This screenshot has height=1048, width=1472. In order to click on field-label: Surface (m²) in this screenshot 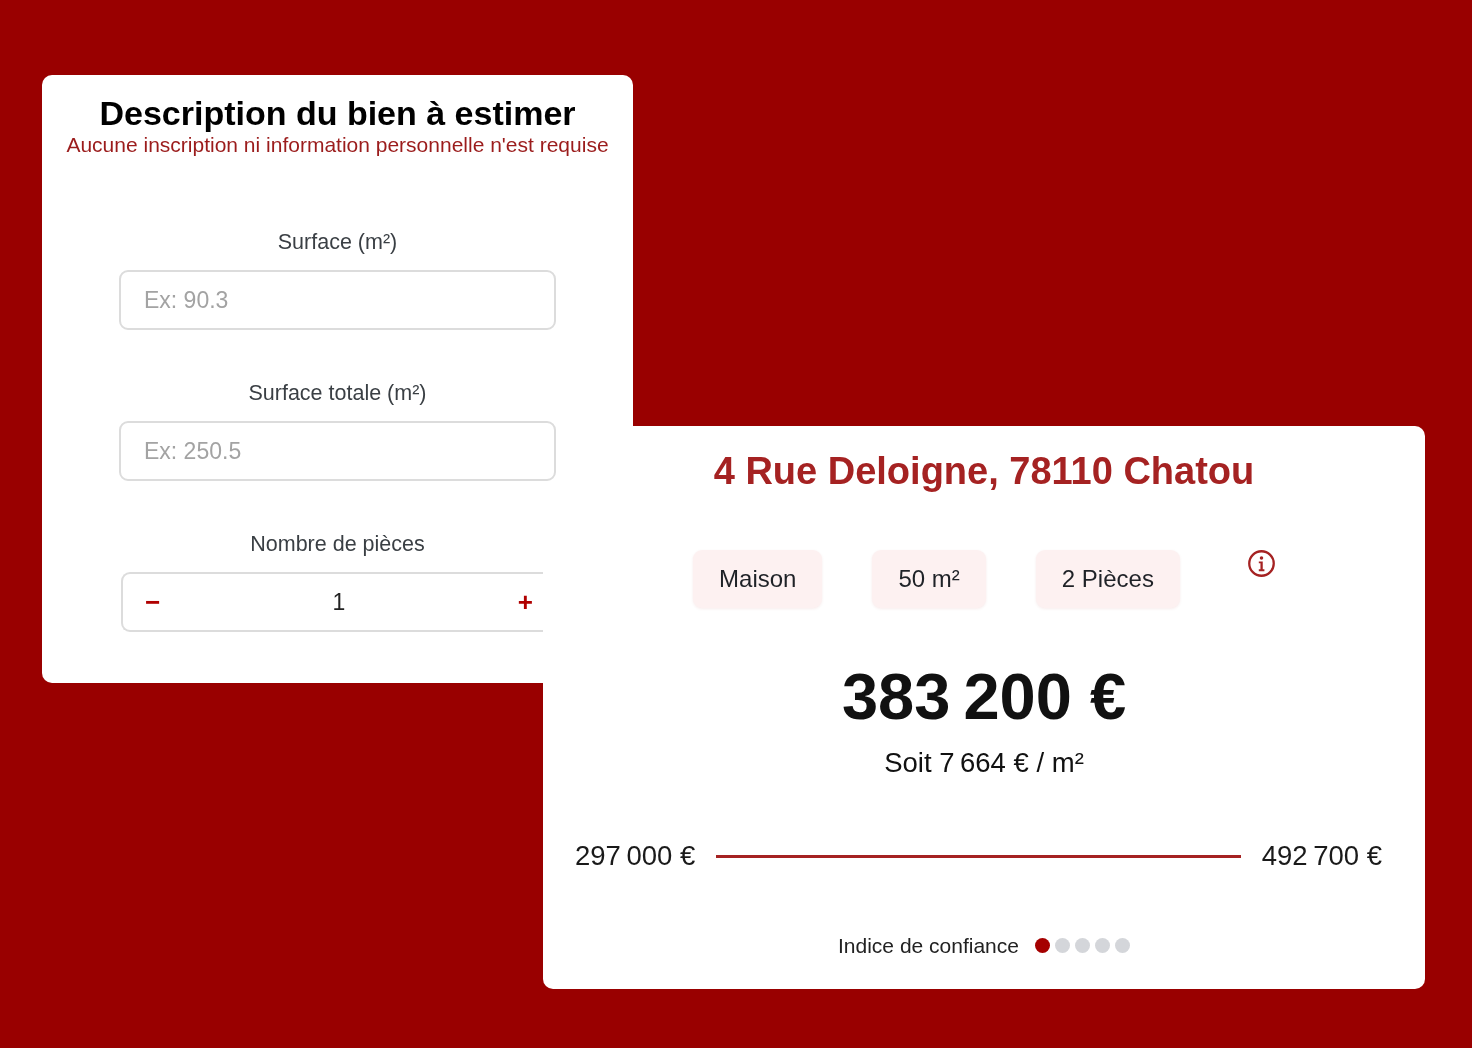, I will do `click(337, 242)`.